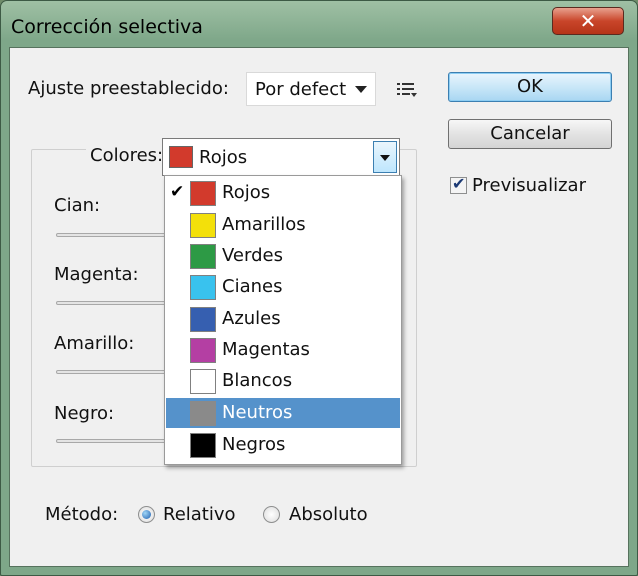  What do you see at coordinates (82, 514) in the screenshot?
I see `method-label: Método:` at bounding box center [82, 514].